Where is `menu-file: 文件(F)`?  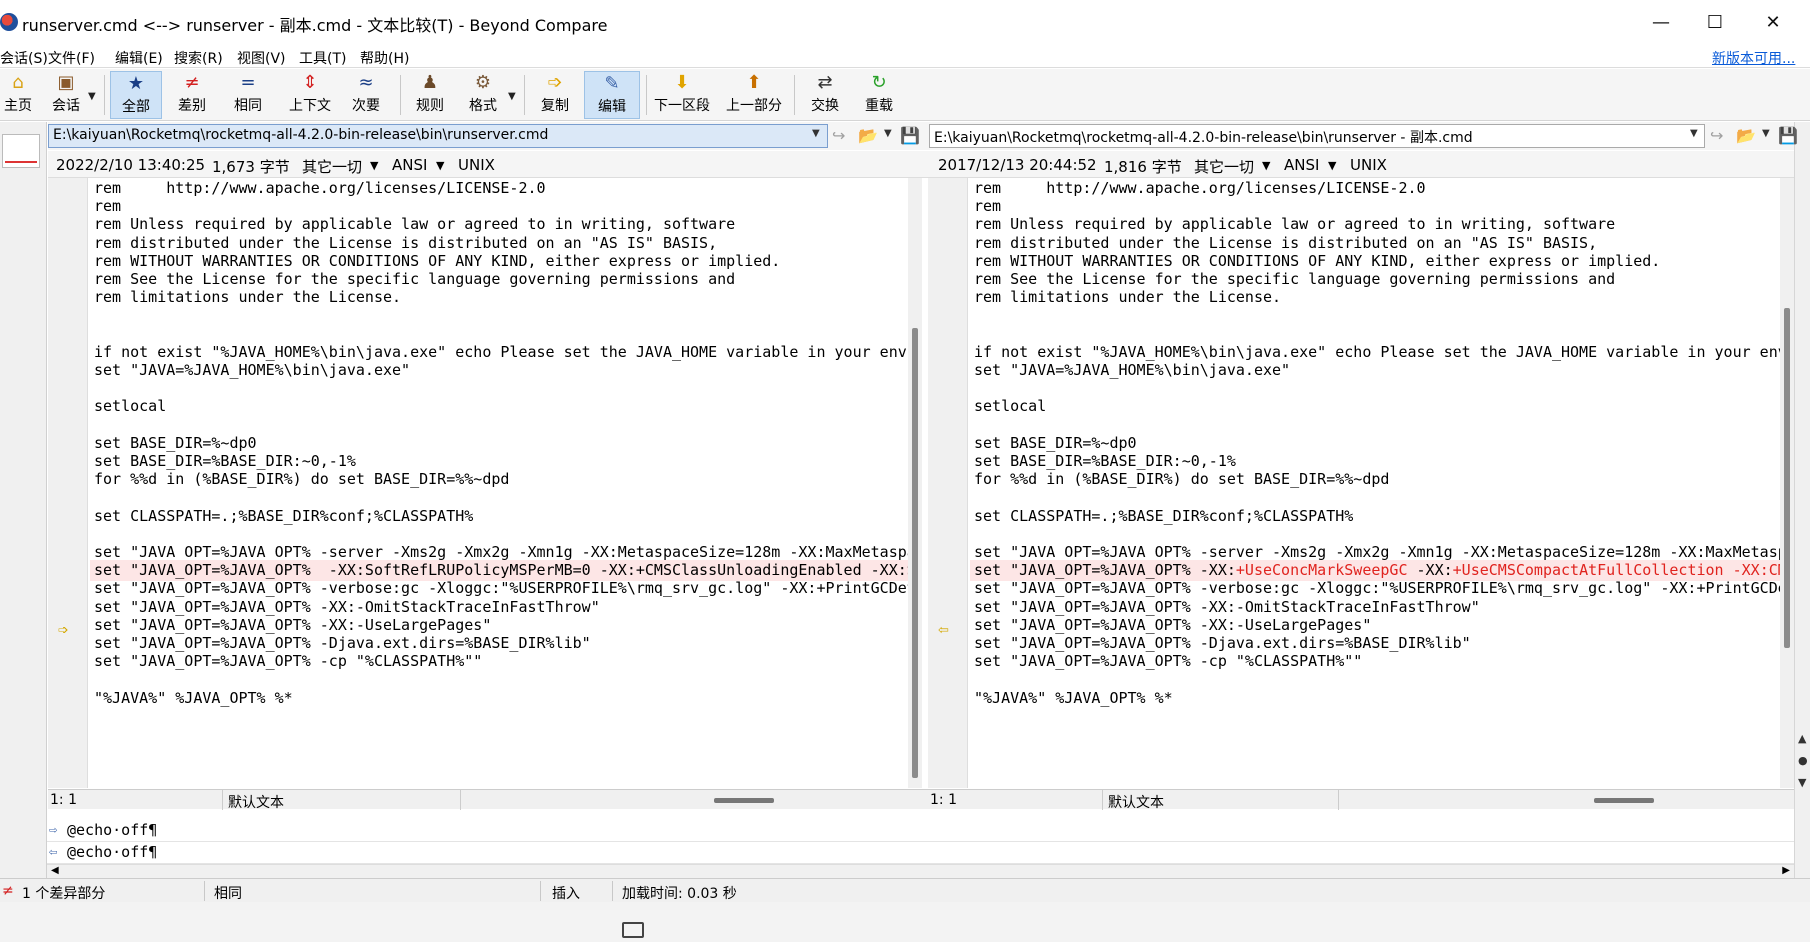 menu-file: 文件(F) is located at coordinates (71, 58).